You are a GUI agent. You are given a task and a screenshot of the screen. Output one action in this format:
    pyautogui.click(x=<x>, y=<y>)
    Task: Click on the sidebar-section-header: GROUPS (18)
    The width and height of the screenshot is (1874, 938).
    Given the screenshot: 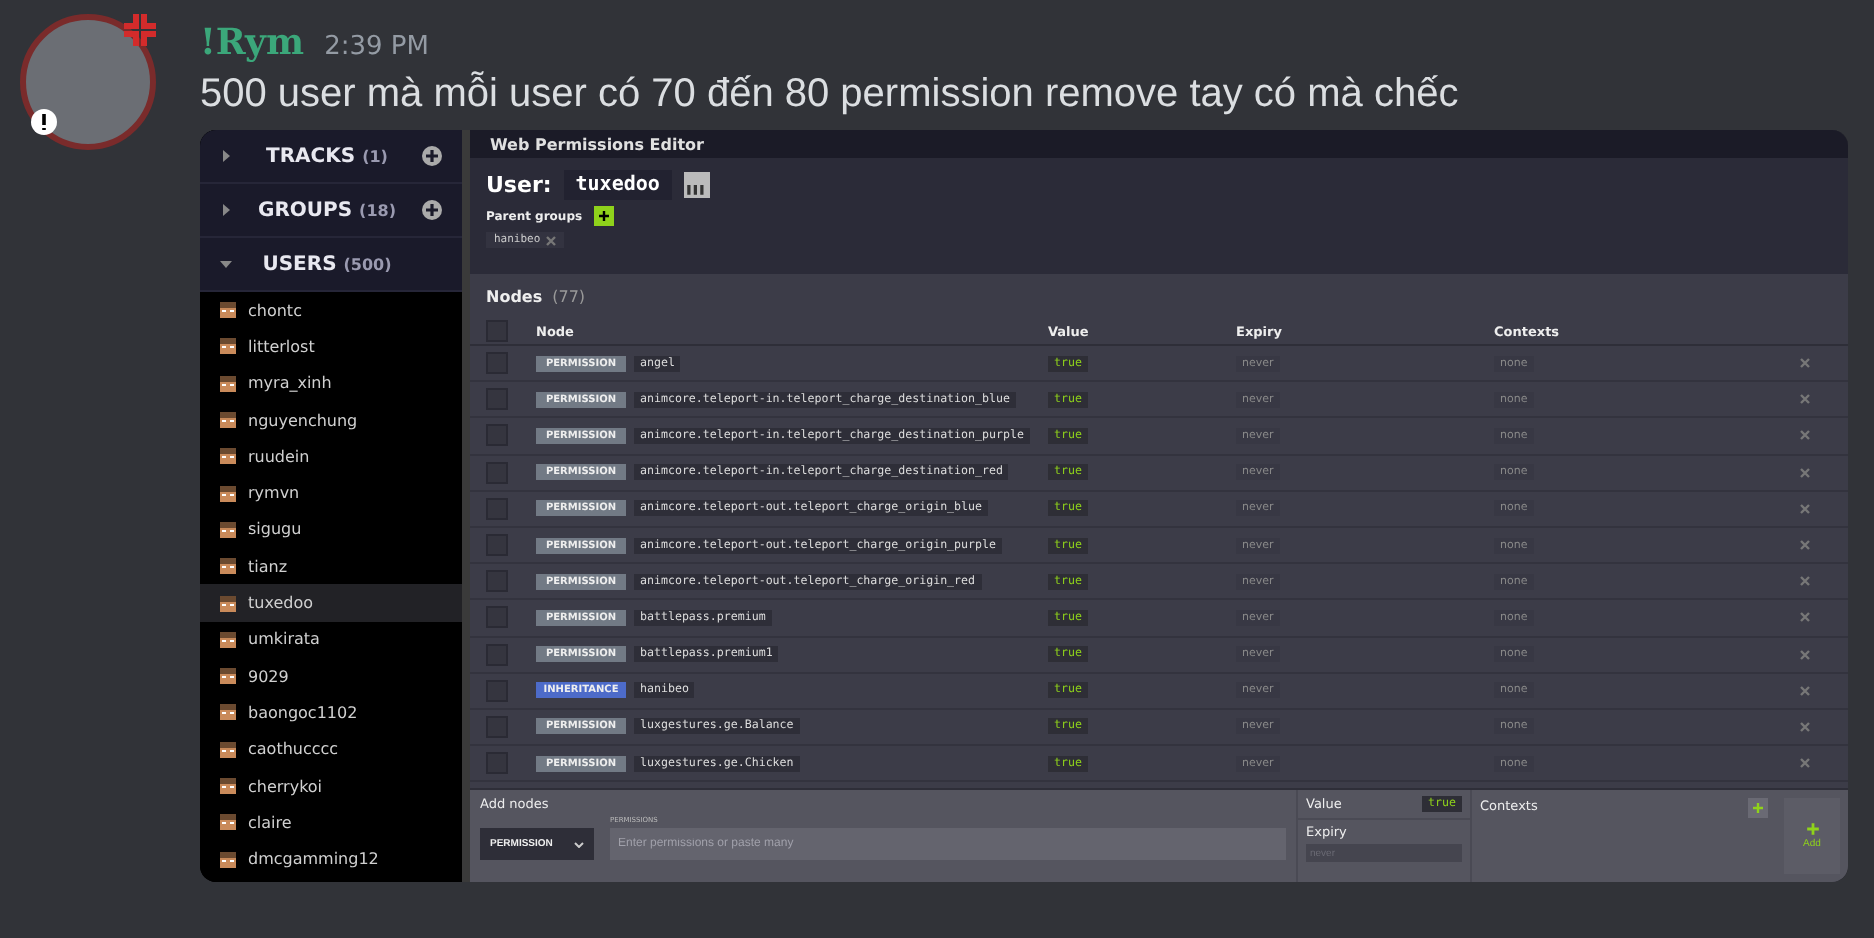 What is the action you would take?
    pyautogui.click(x=331, y=211)
    